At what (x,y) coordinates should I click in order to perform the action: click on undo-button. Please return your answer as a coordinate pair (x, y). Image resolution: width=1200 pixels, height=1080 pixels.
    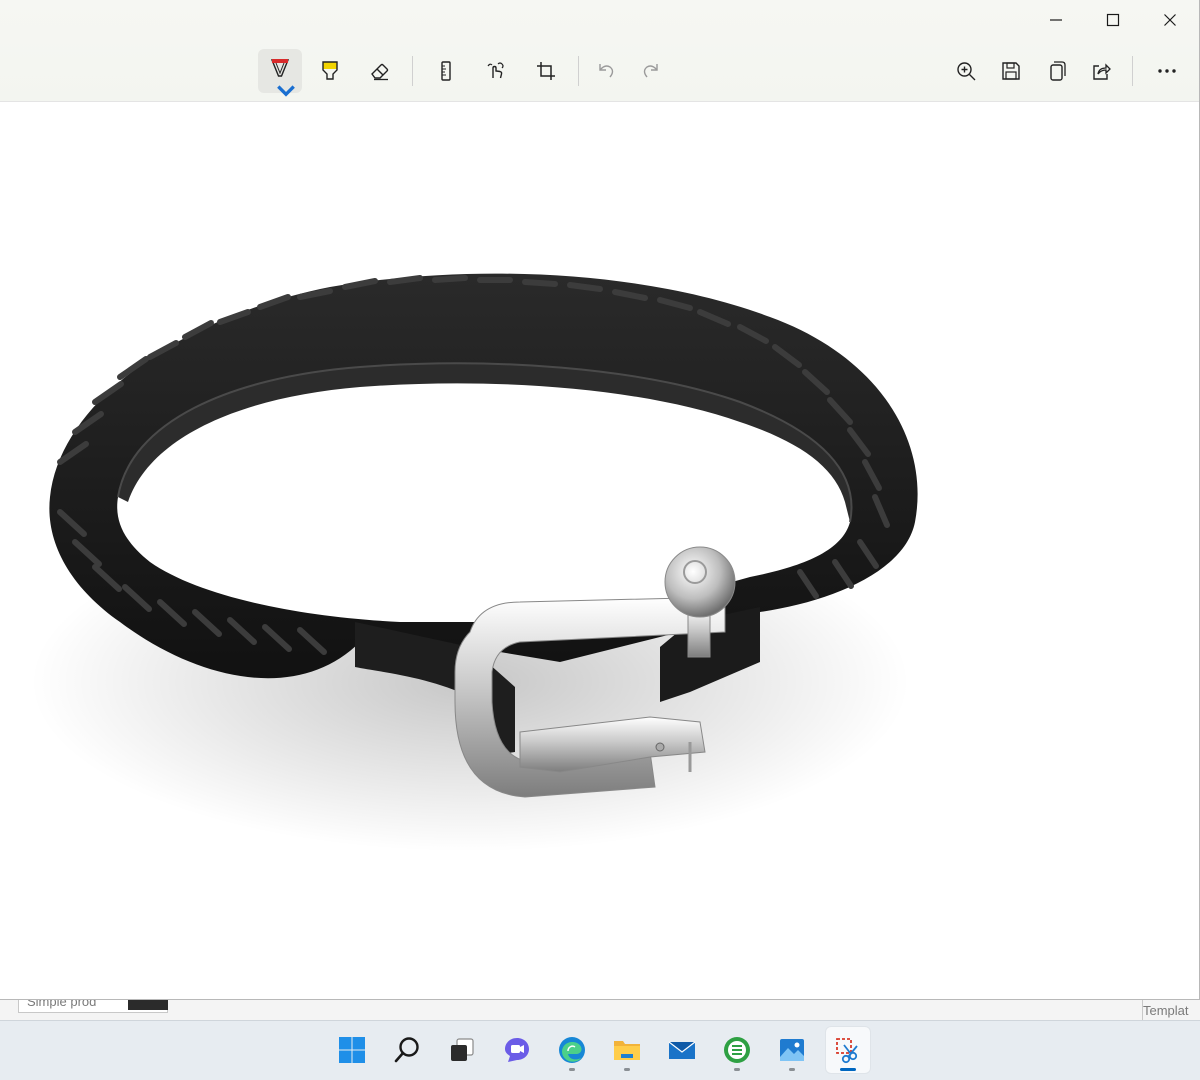
    Looking at the image, I should click on (606, 71).